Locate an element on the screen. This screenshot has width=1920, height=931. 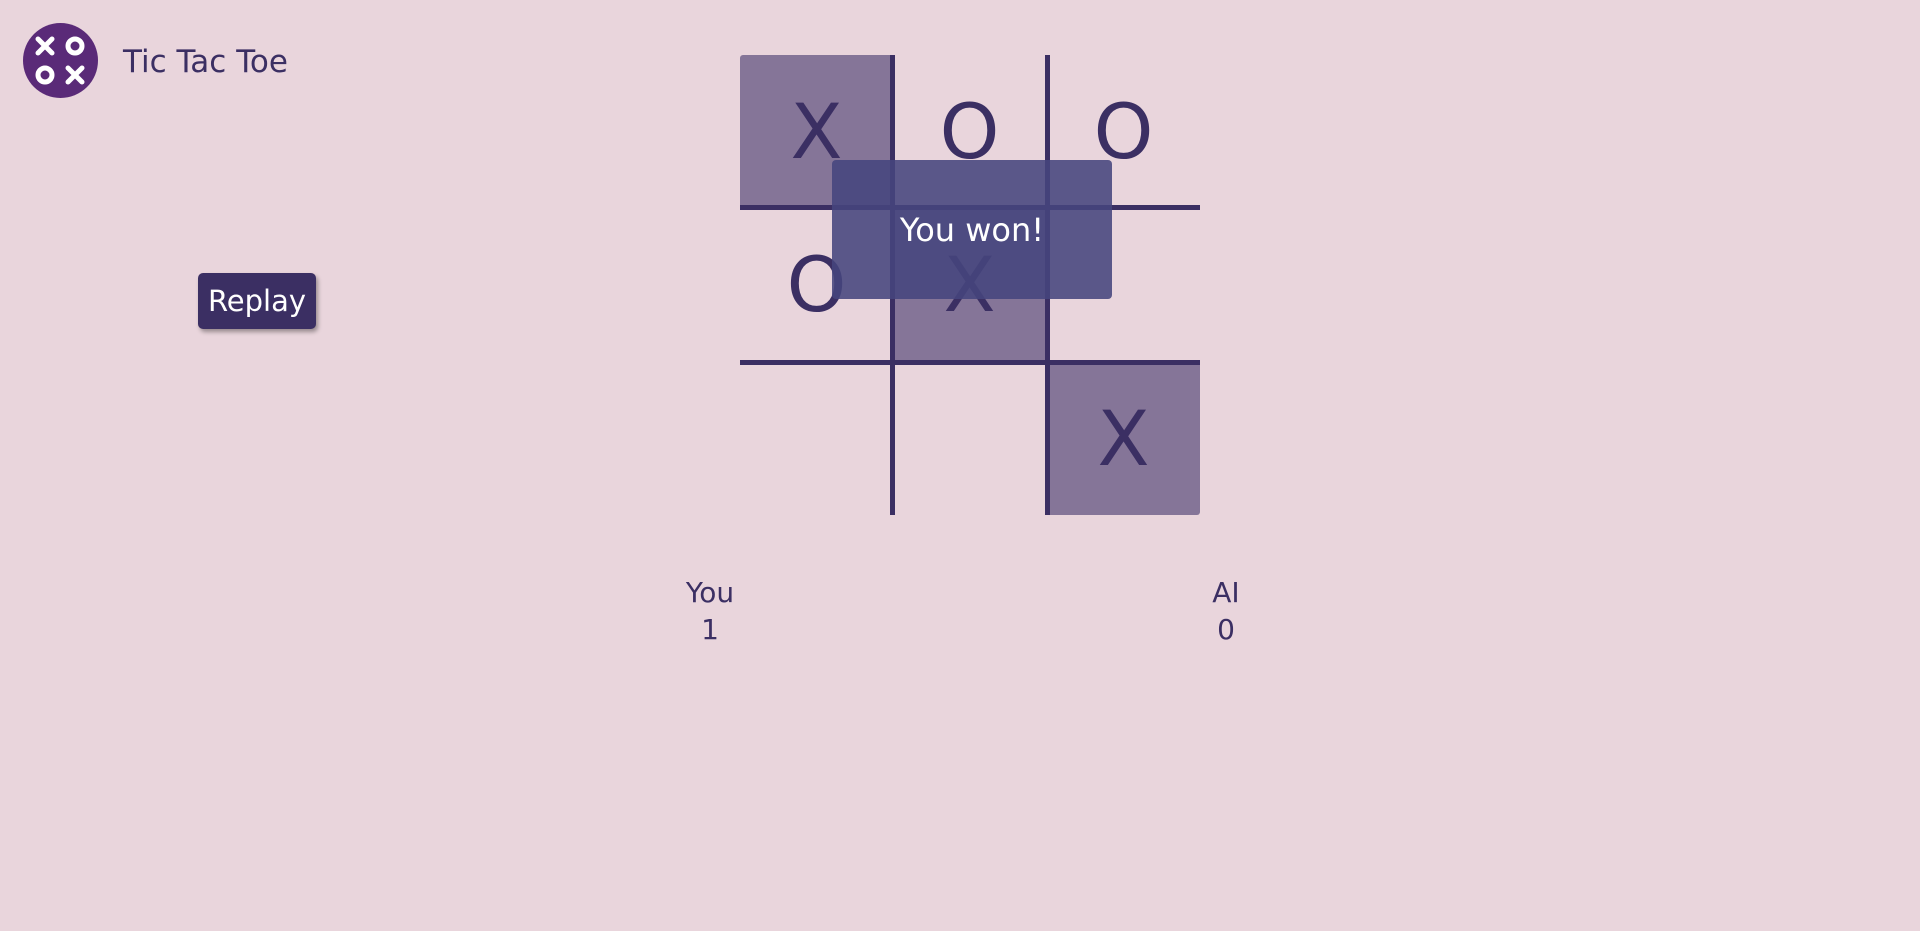
score-ai-value: 0 is located at coordinates (1226, 629).